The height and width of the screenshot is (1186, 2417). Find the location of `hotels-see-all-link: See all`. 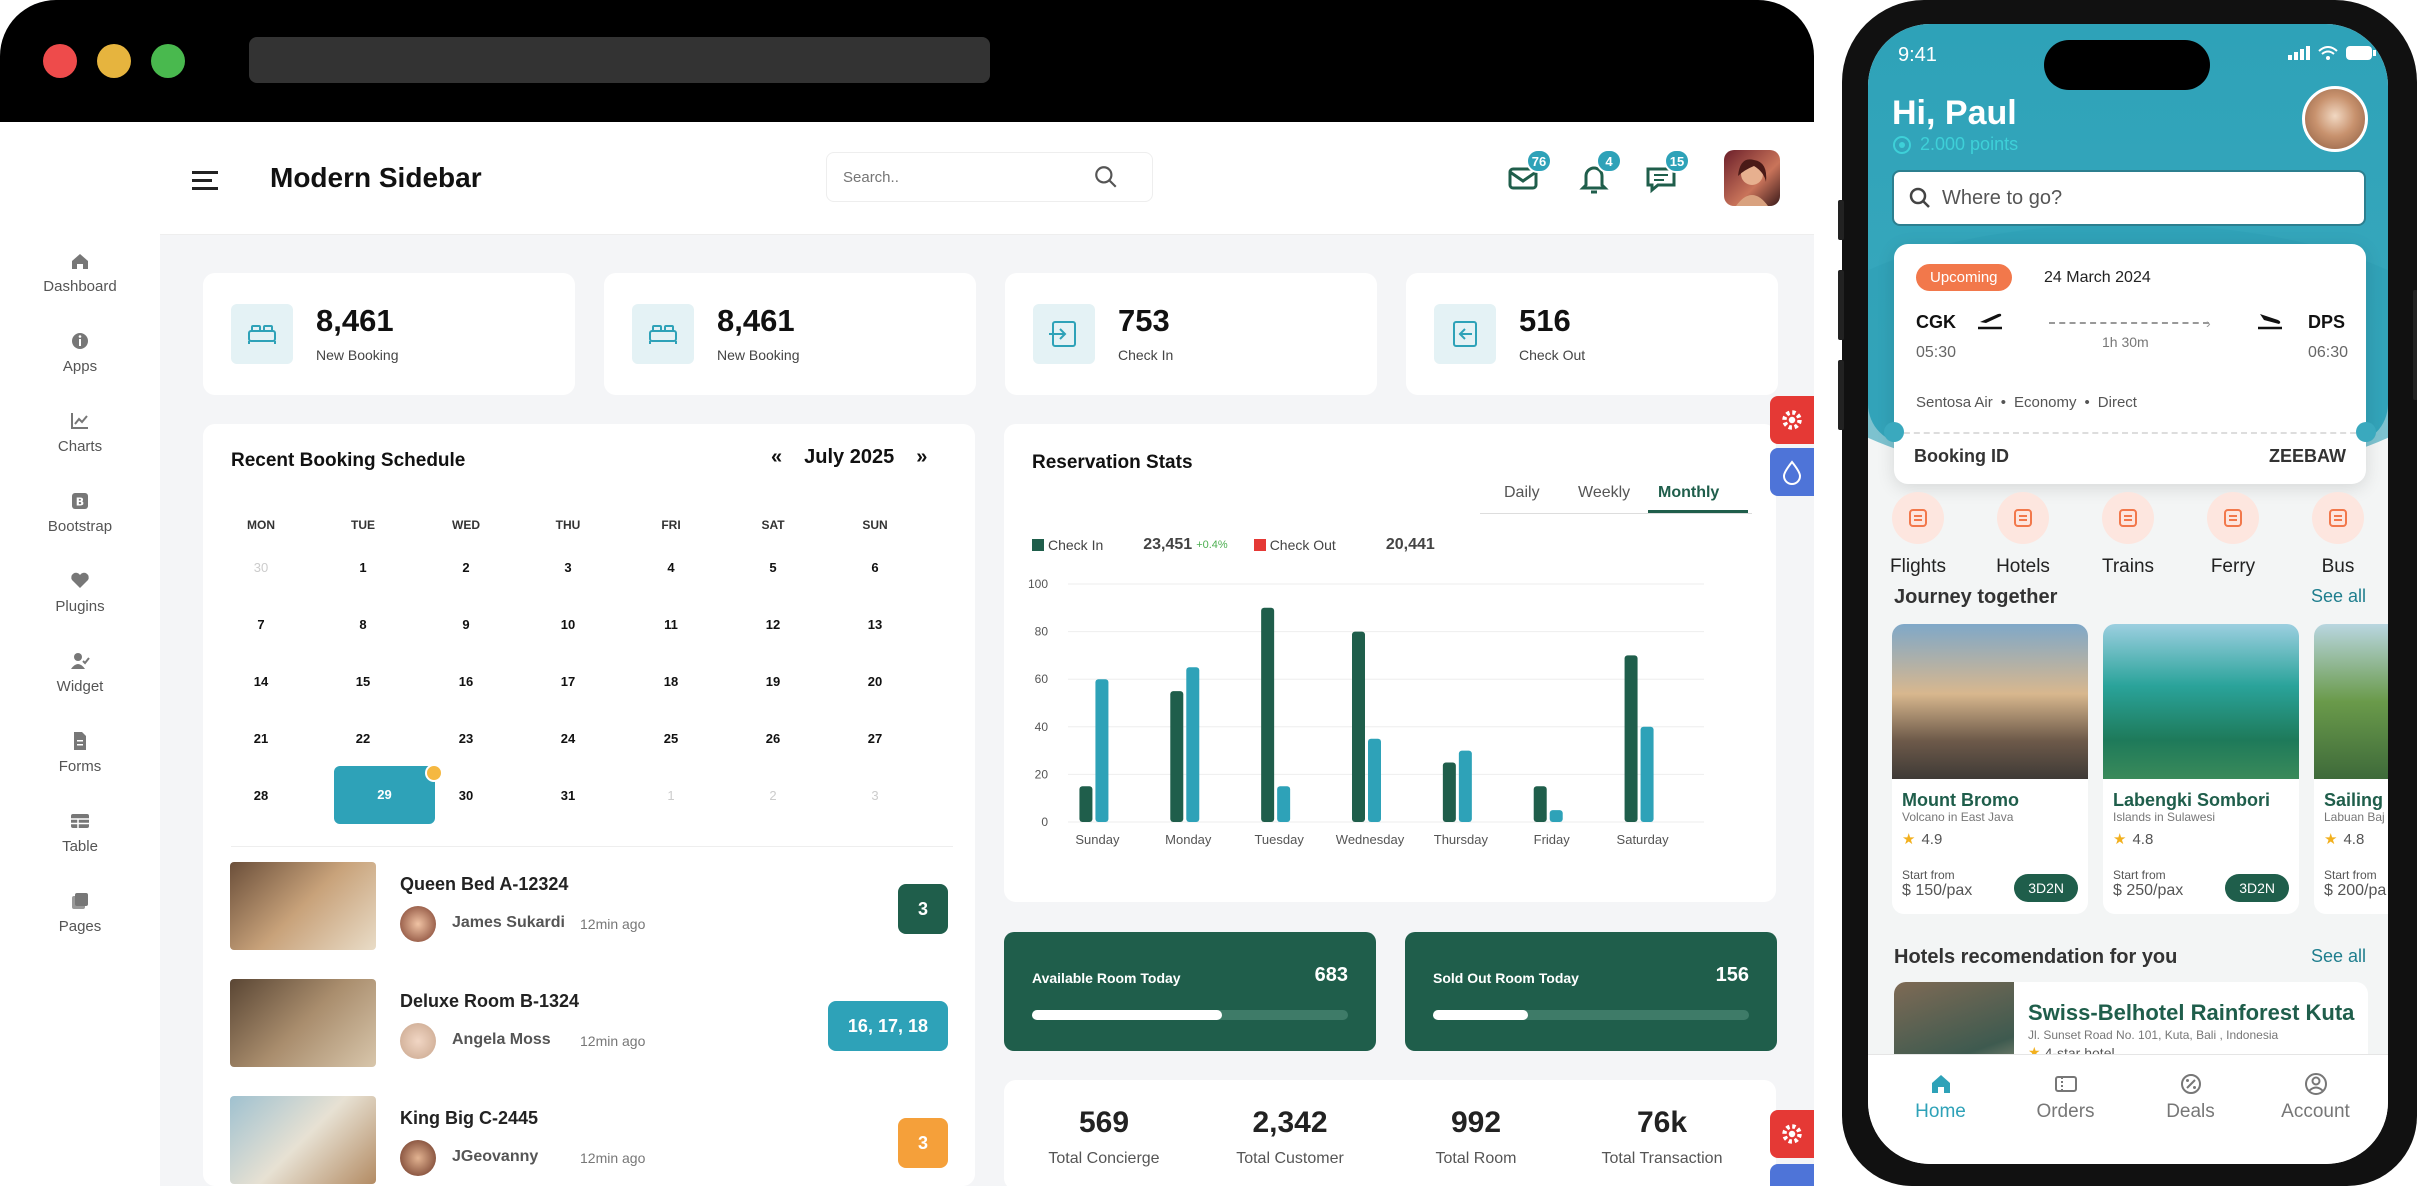

hotels-see-all-link: See all is located at coordinates (2338, 956).